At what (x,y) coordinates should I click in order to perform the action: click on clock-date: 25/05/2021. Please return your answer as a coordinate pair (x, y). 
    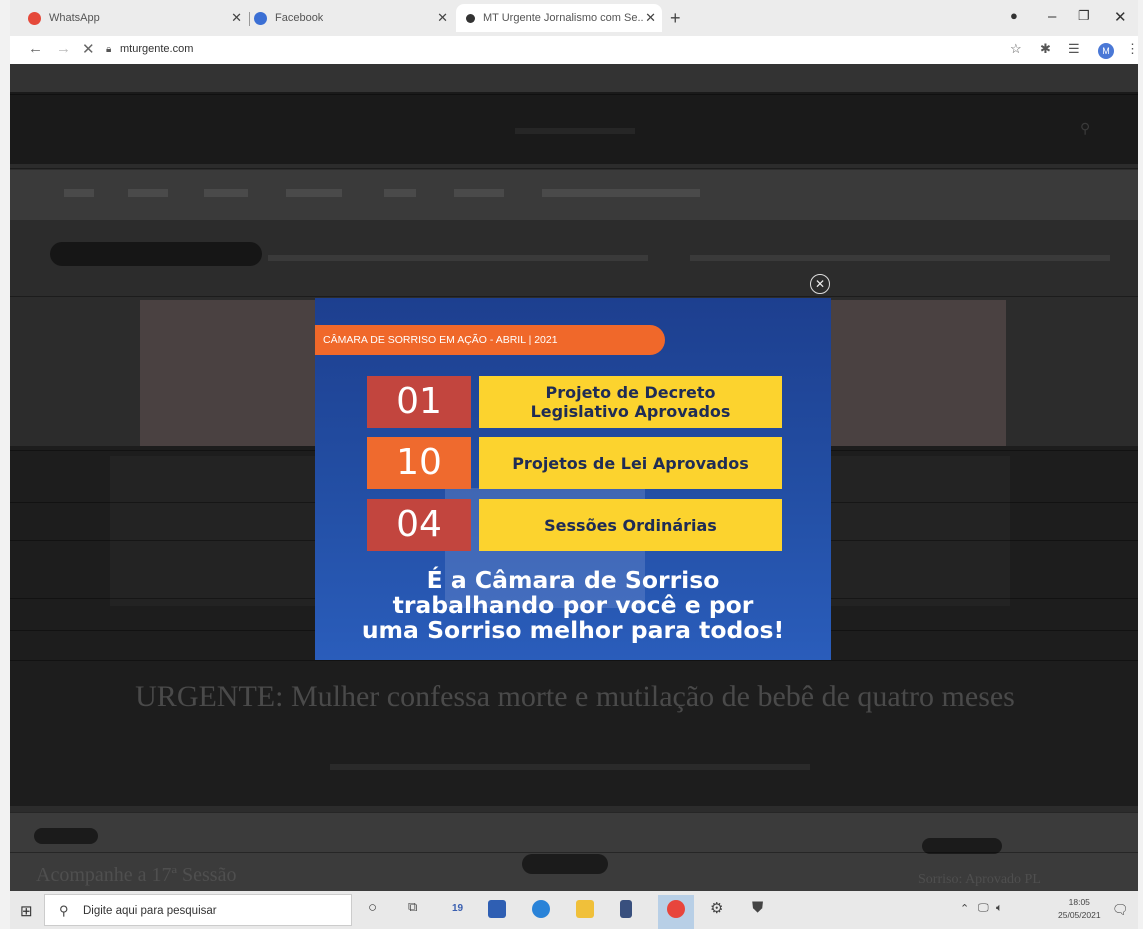
    Looking at the image, I should click on (1079, 915).